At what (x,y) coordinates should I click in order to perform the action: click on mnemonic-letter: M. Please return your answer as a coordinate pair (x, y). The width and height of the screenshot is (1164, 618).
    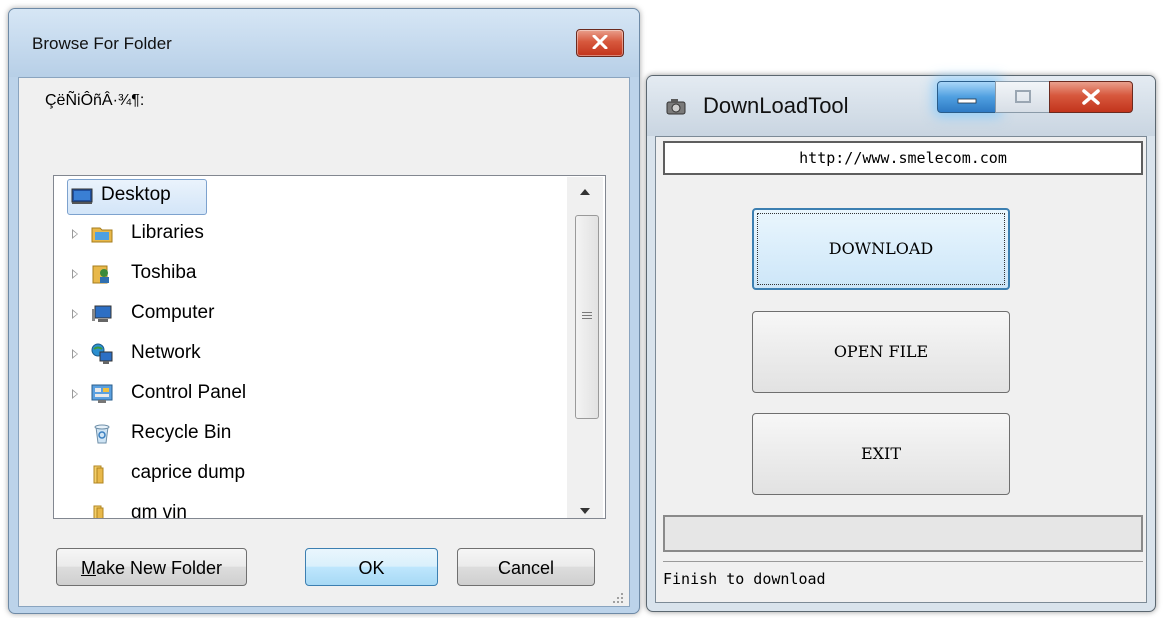
    Looking at the image, I should click on (88, 568).